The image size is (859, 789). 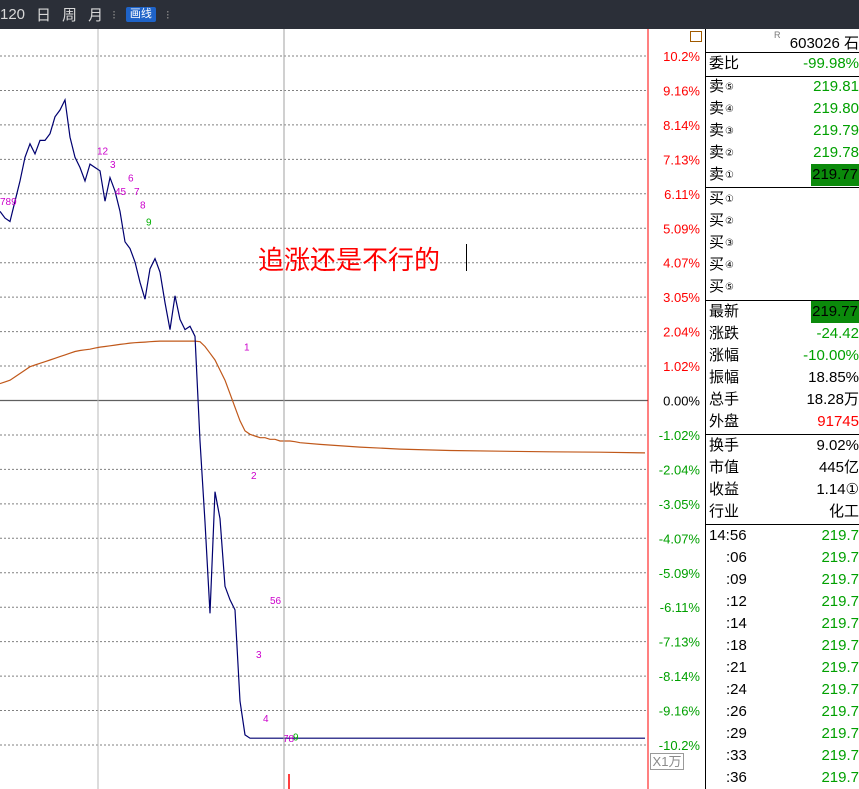 I want to click on trade-marker-label: 2, so click(x=254, y=476).